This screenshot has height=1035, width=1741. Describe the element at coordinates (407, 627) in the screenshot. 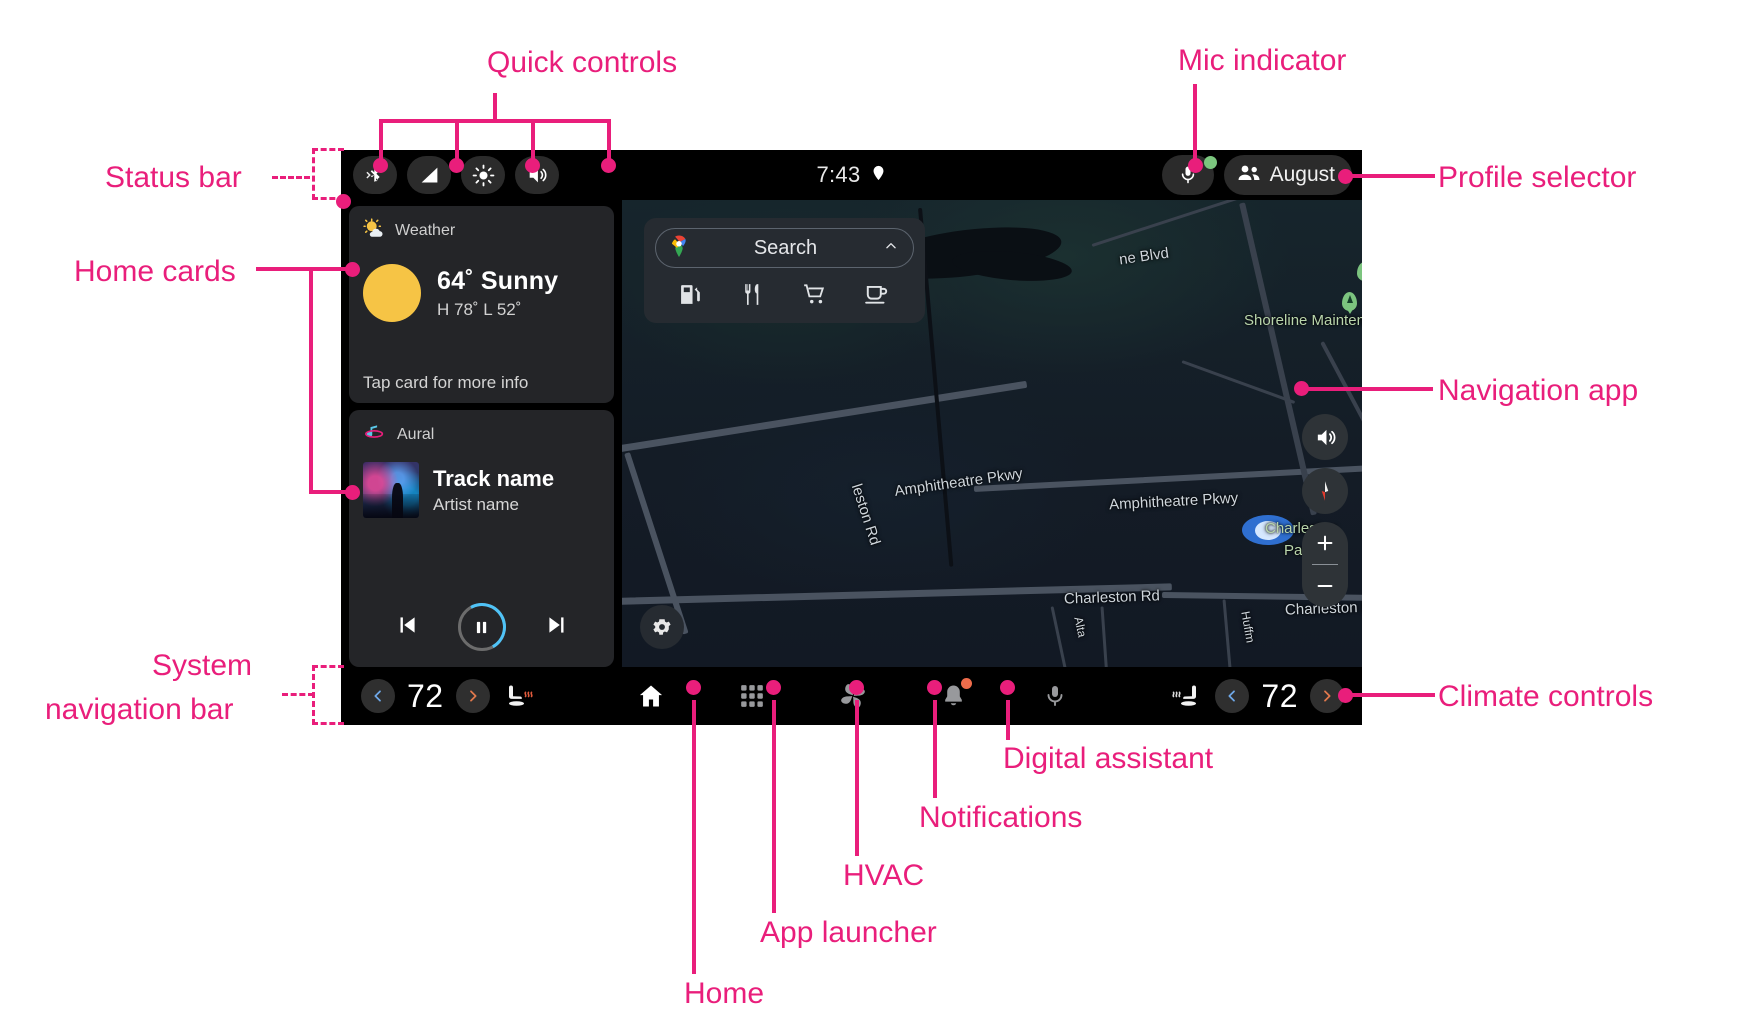

I see `skip-previous-button` at that location.